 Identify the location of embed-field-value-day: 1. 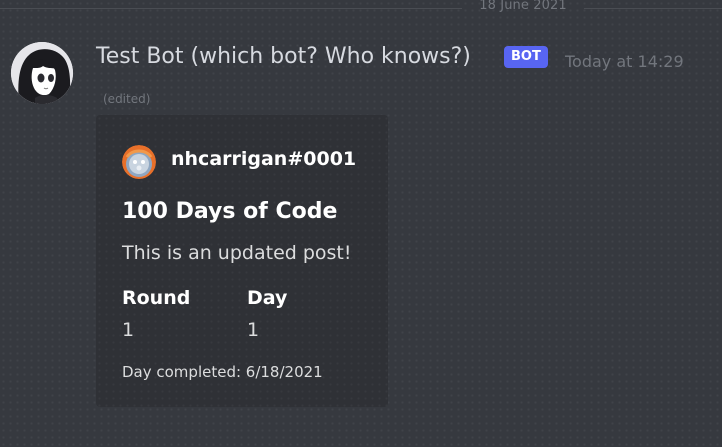
(253, 330).